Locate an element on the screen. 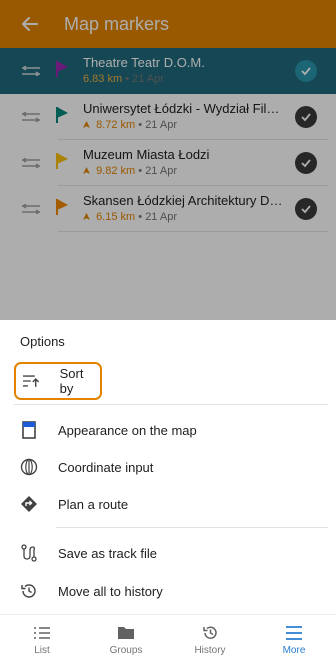 This screenshot has height=665, width=336. coordinate-icon is located at coordinates (29, 467).